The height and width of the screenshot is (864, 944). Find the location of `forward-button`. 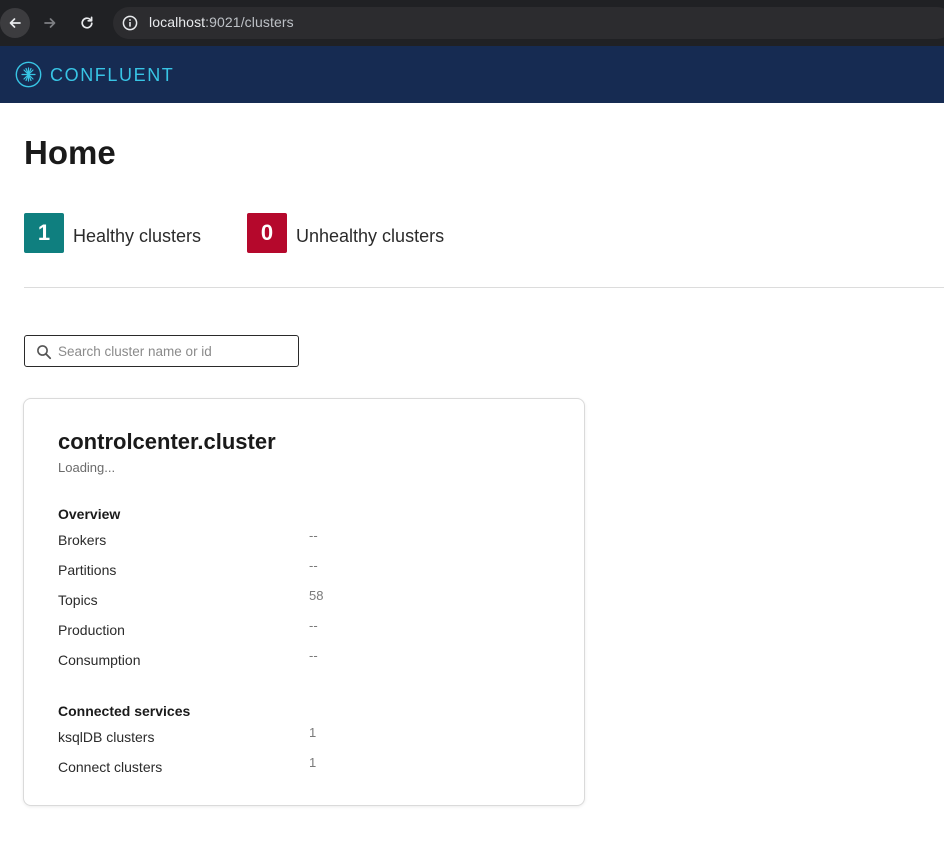

forward-button is located at coordinates (50, 23).